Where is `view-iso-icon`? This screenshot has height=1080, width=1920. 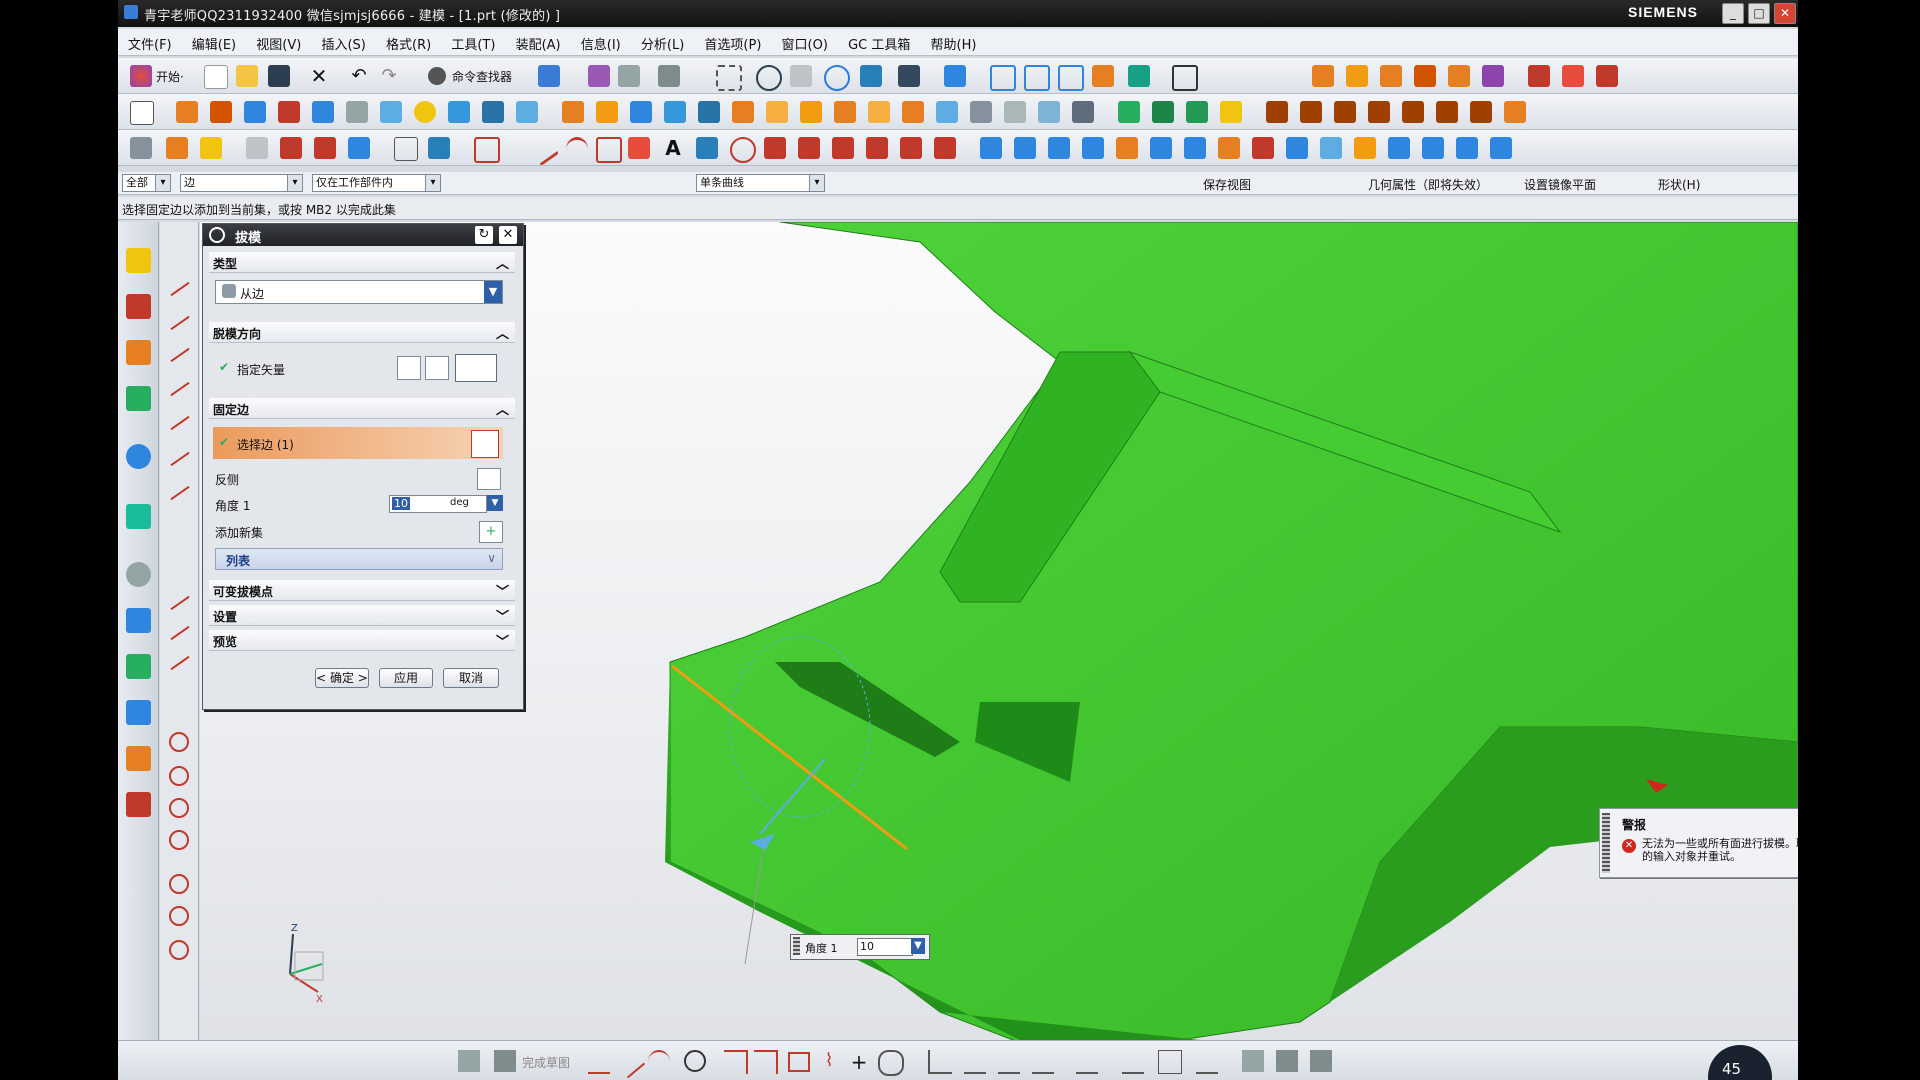 view-iso-icon is located at coordinates (1003, 78).